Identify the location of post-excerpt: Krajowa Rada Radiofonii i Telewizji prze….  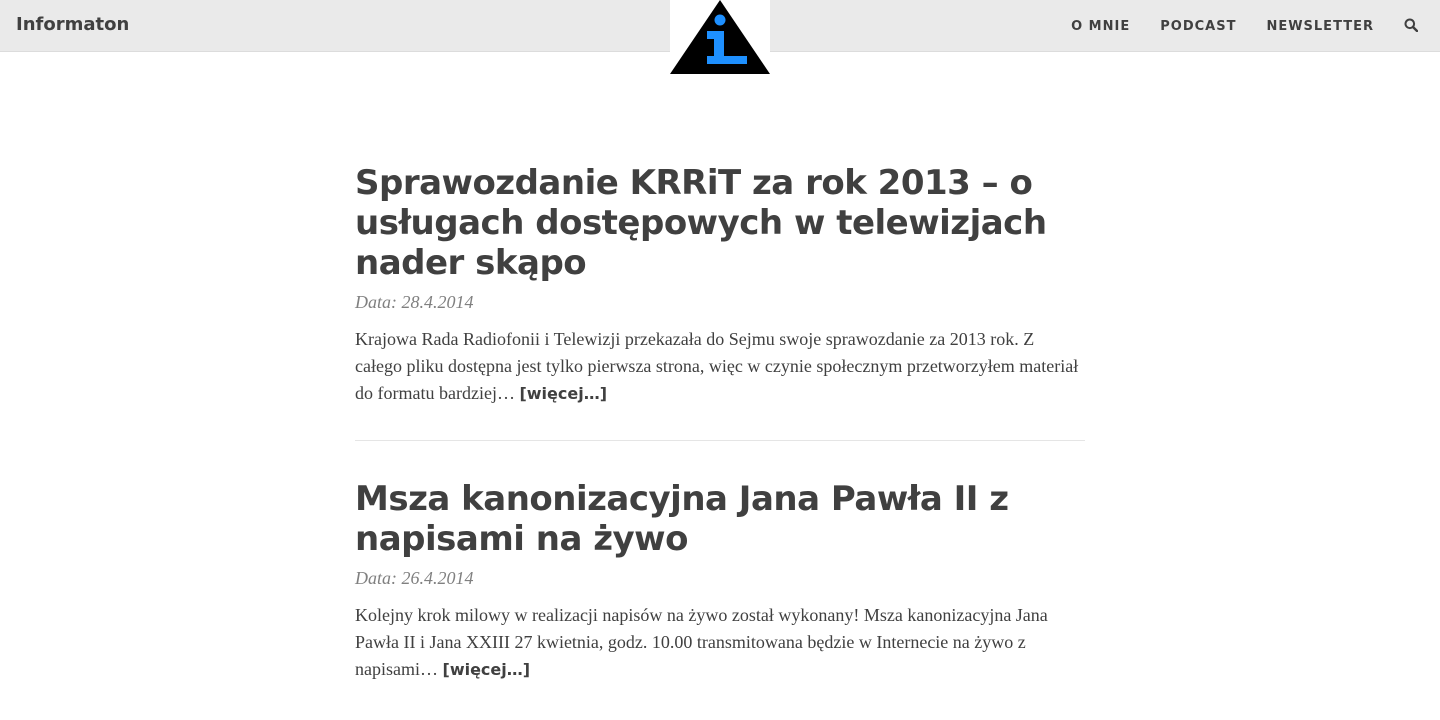
(720, 366).